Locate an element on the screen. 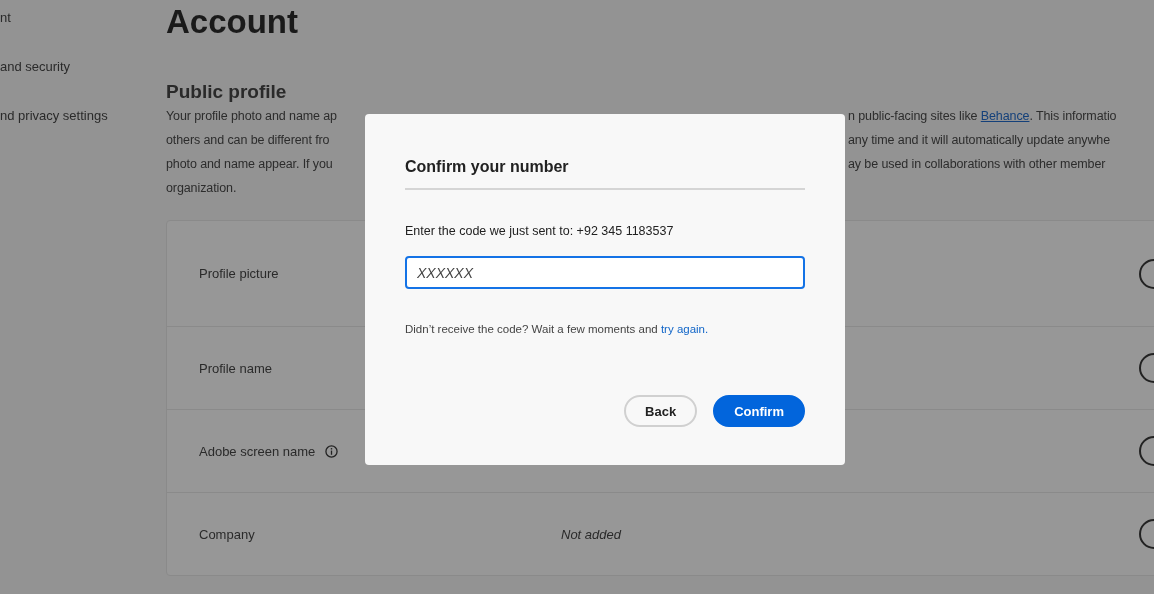 This screenshot has width=1154, height=594. back-button: Back is located at coordinates (661, 411).